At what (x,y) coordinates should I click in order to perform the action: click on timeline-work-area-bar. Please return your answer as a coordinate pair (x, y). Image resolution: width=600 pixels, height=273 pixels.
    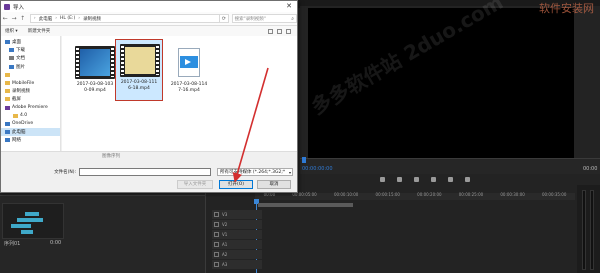
    Looking at the image, I should click on (305, 205).